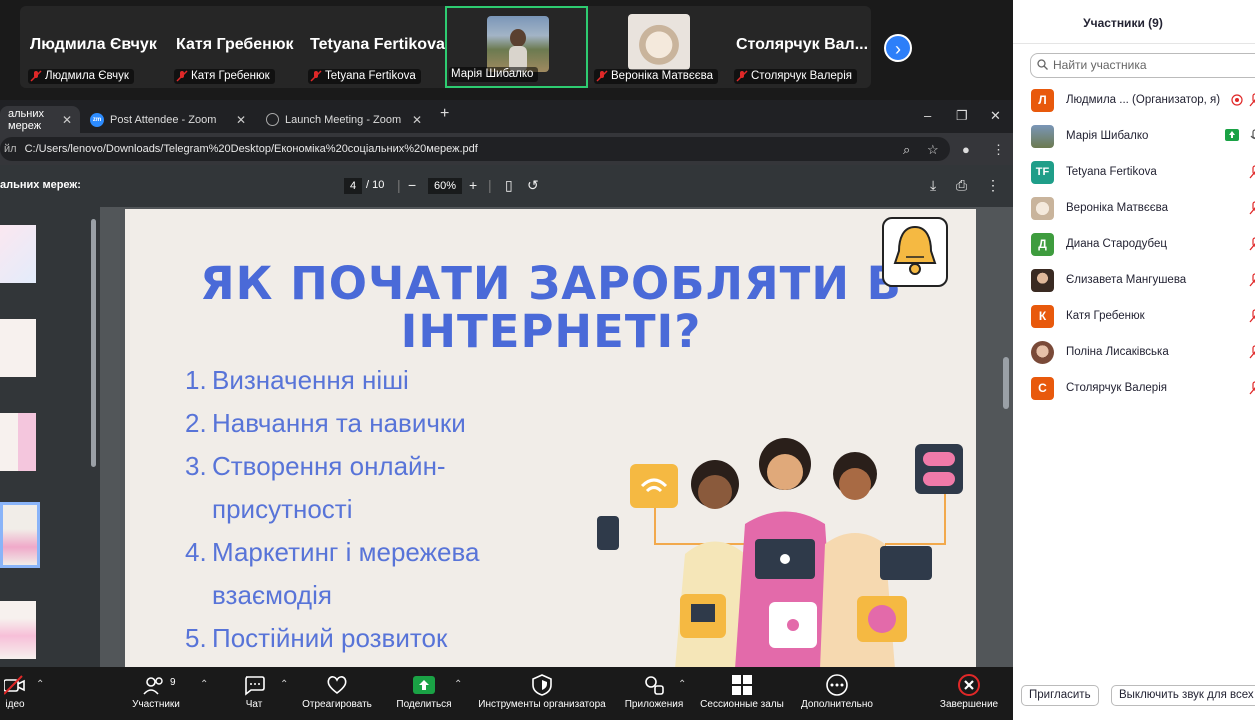 This screenshot has width=1255, height=720. I want to click on item-text: Постійний розвиток, so click(330, 638).